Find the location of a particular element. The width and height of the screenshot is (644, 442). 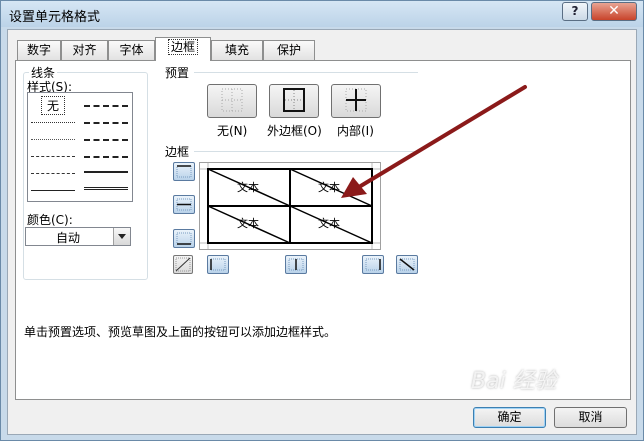

tab-label: 边框 is located at coordinates (182, 47).